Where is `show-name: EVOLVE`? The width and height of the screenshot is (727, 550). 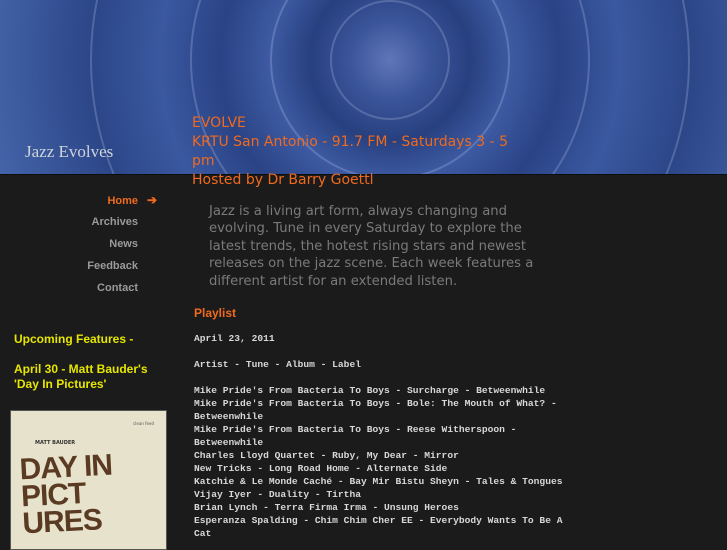
show-name: EVOLVE is located at coordinates (219, 123).